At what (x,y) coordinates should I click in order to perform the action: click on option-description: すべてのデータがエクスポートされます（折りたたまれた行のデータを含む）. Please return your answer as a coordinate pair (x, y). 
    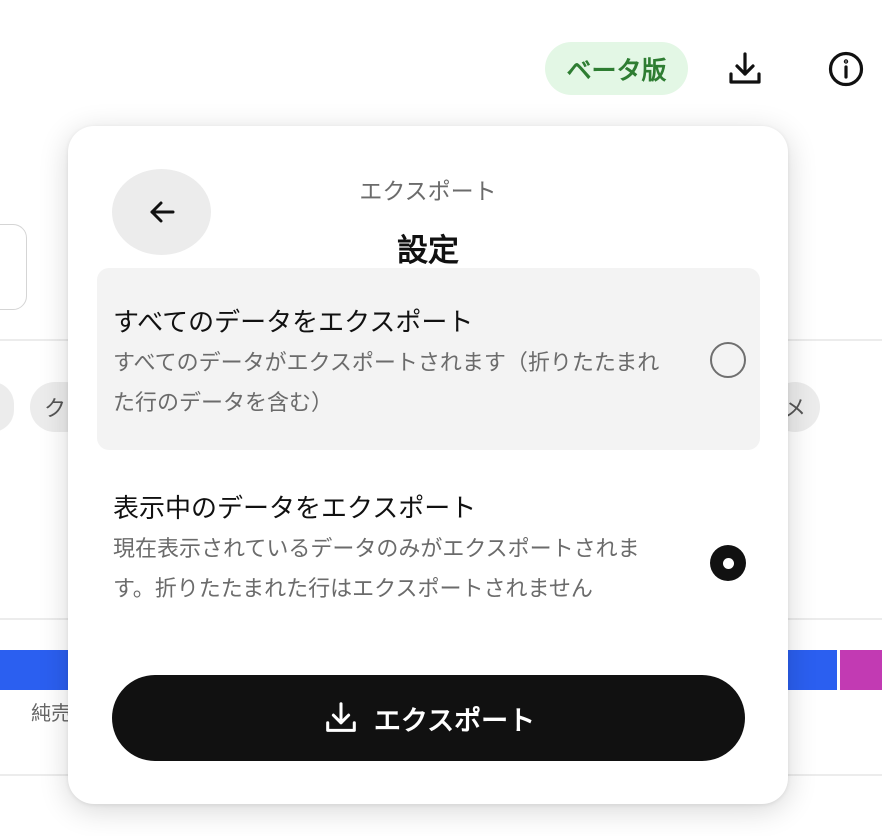
    Looking at the image, I should click on (386, 383).